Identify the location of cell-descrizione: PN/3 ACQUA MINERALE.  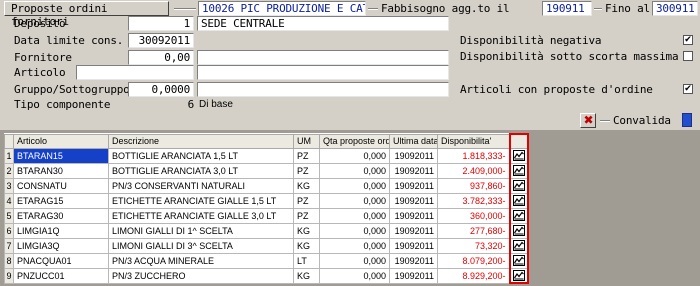
(201, 260).